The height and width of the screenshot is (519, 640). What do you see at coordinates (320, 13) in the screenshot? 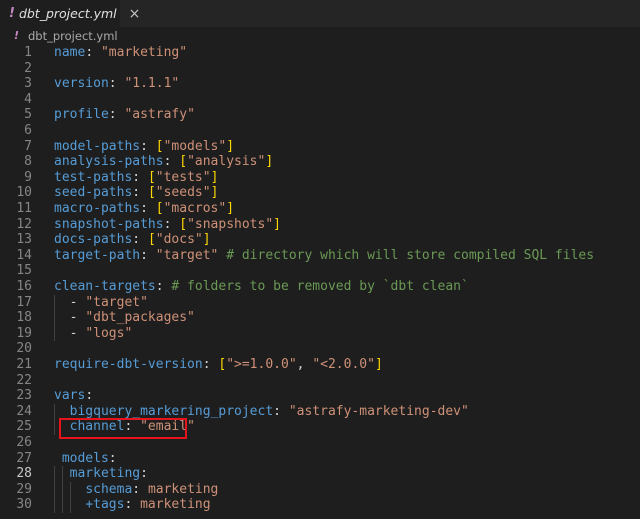
I see `tab-bar: ! dbt_project.yml ×` at bounding box center [320, 13].